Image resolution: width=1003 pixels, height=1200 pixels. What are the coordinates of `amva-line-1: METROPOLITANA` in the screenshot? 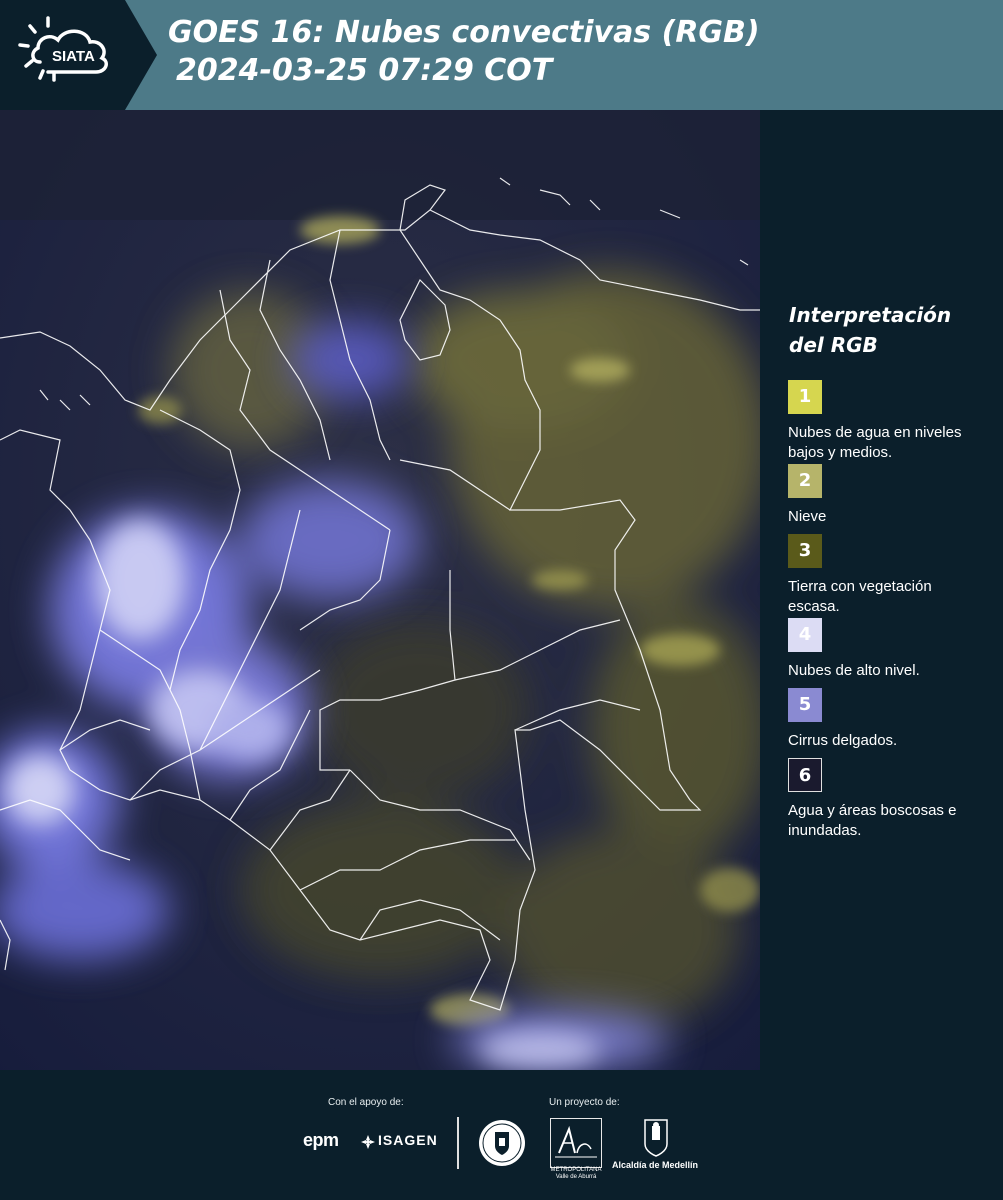 It's located at (576, 1170).